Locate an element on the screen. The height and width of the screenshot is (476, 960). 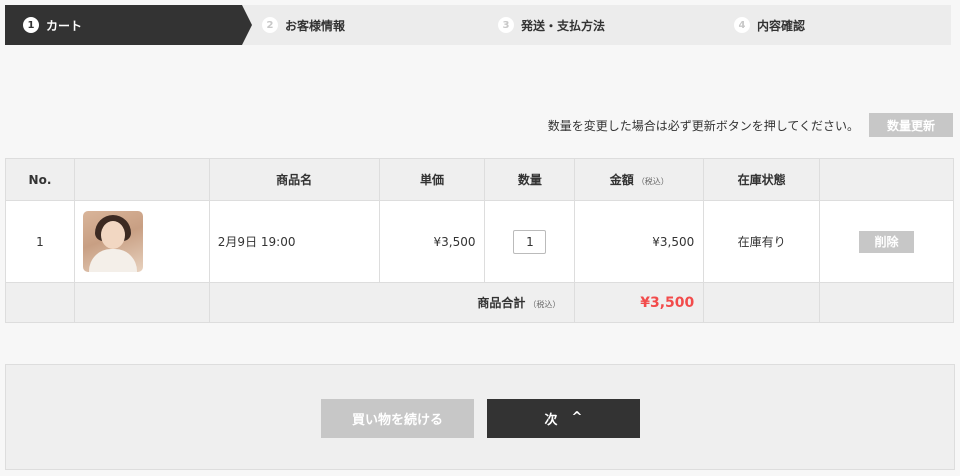
row-no: 1 is located at coordinates (40, 241).